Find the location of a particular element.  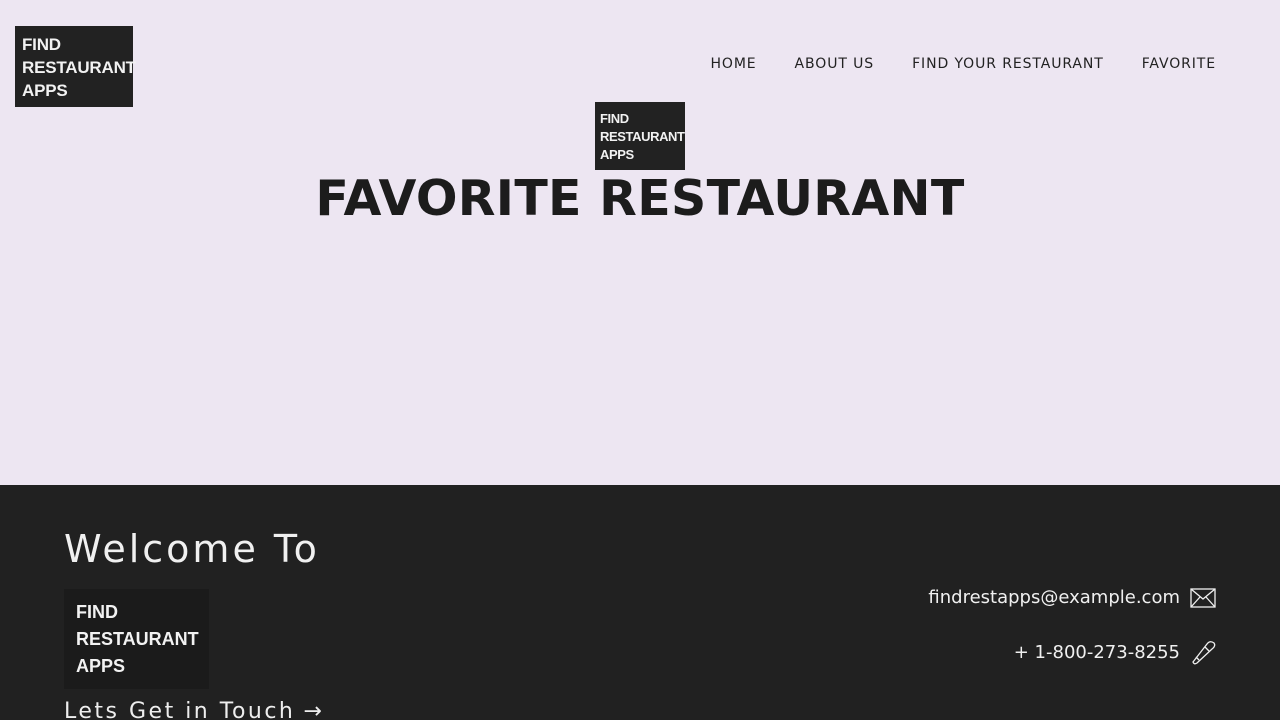

header-logo: FIND RESTAURANT APPS is located at coordinates (75, 66).